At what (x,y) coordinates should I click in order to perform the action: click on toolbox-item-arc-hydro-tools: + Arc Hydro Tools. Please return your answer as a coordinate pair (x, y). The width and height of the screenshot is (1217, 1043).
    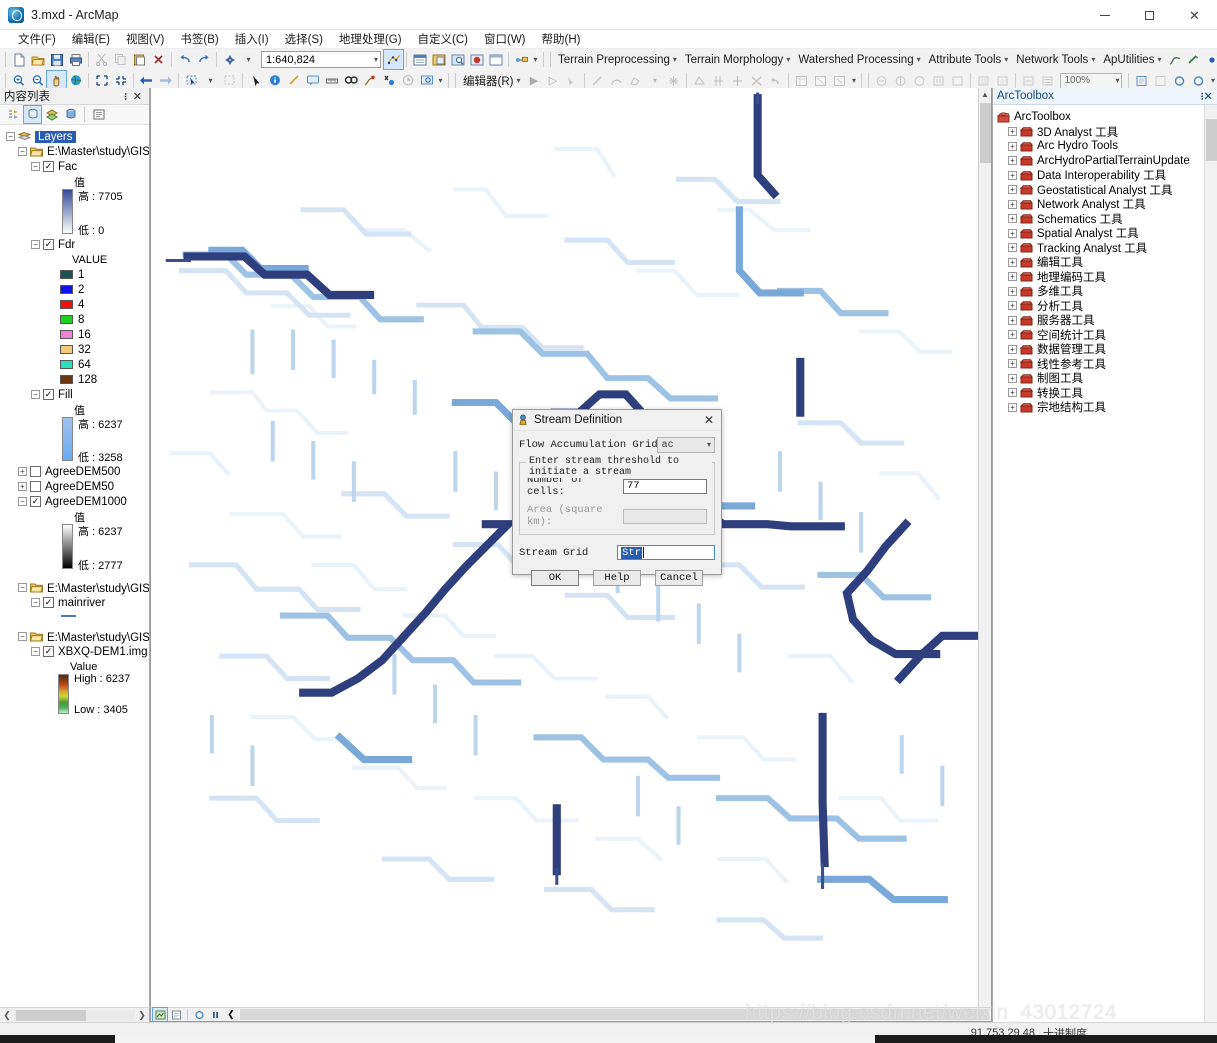
    Looking at the image, I should click on (1107, 146).